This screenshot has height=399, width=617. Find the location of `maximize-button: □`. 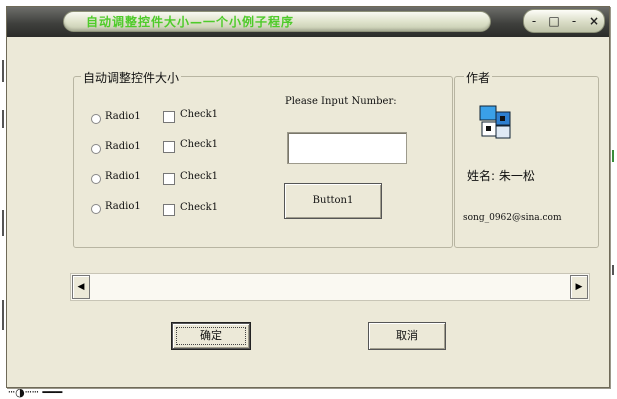

maximize-button: □ is located at coordinates (554, 21).